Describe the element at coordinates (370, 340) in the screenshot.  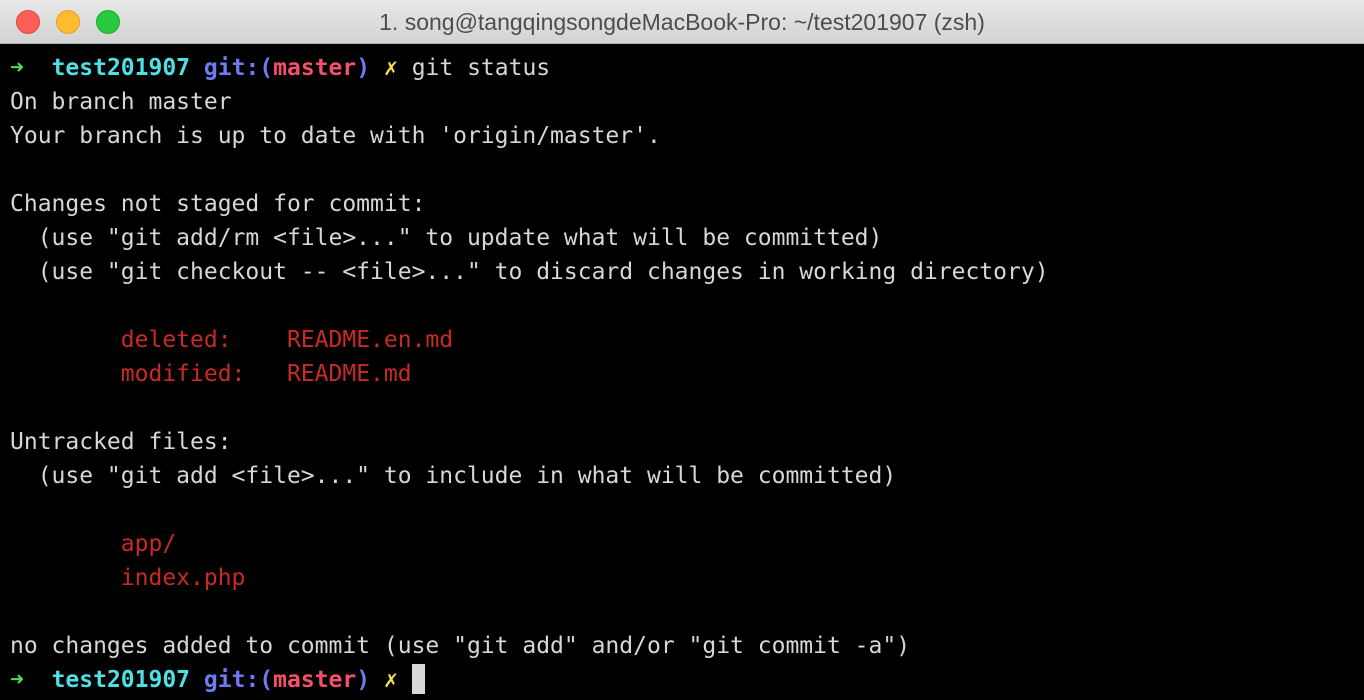
I see `changed-file-name: README.en.md` at that location.